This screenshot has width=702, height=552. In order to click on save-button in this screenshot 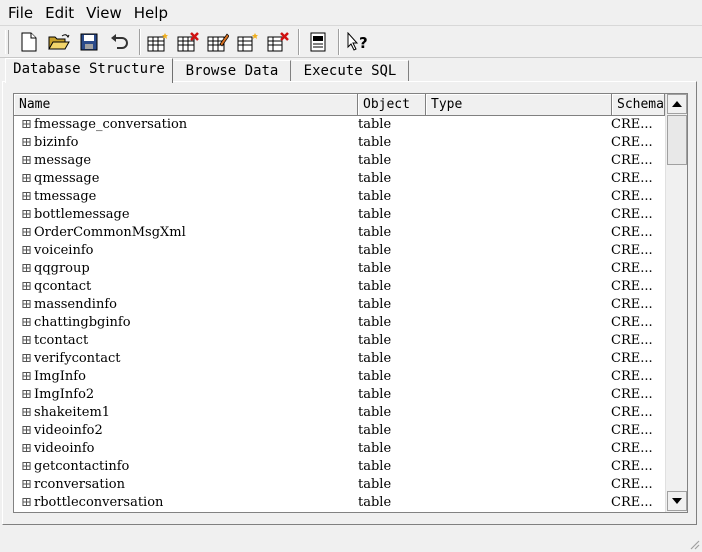, I will do `click(89, 42)`.